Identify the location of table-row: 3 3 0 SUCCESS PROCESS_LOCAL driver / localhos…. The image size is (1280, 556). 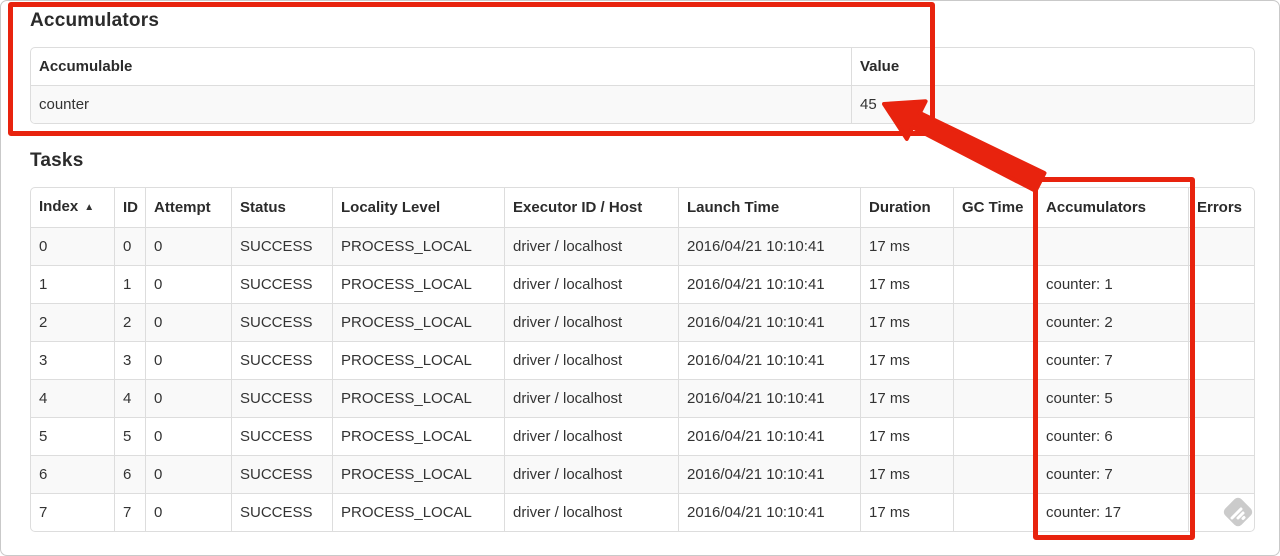
(642, 360).